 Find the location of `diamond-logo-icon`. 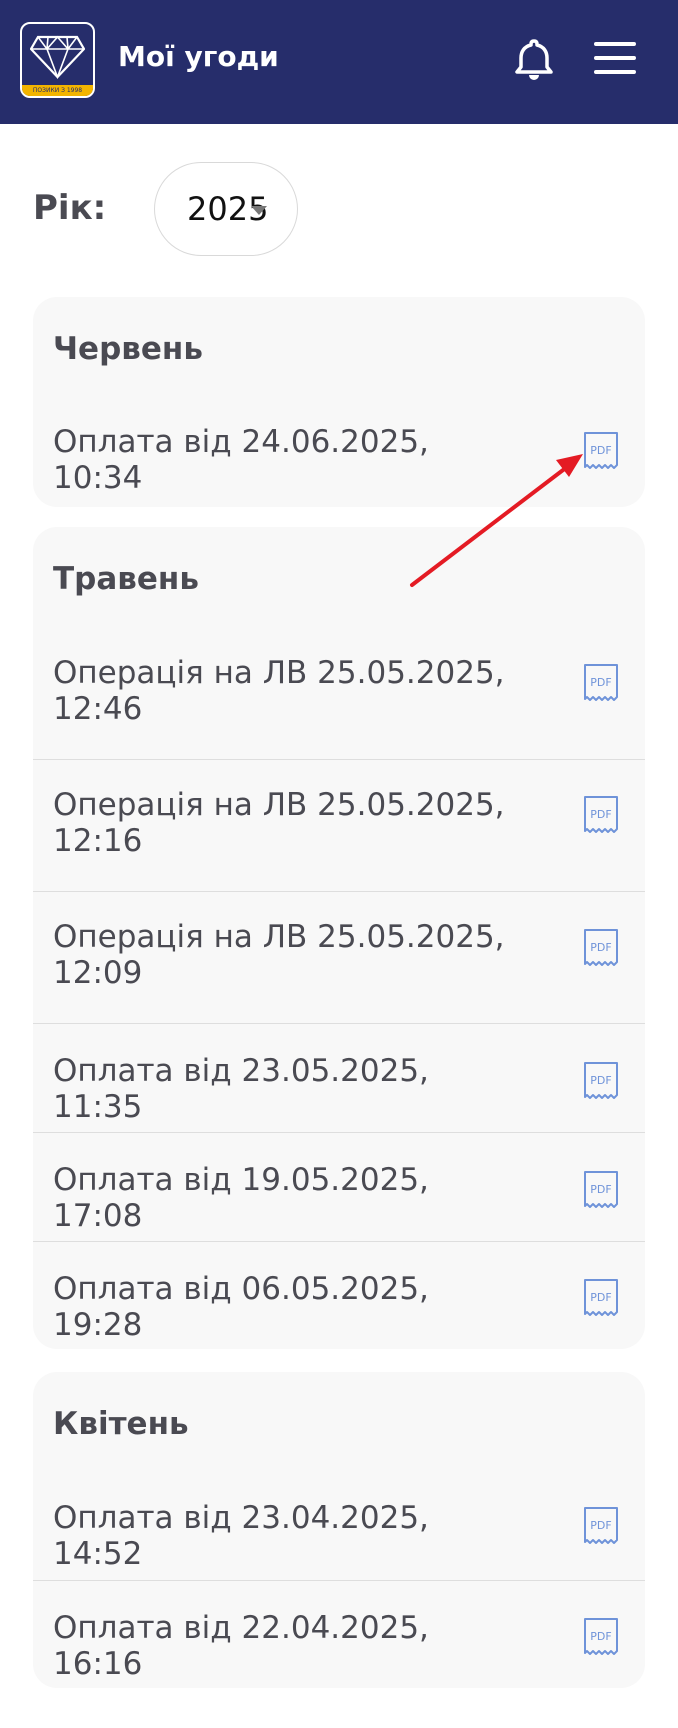

diamond-logo-icon is located at coordinates (57, 57).